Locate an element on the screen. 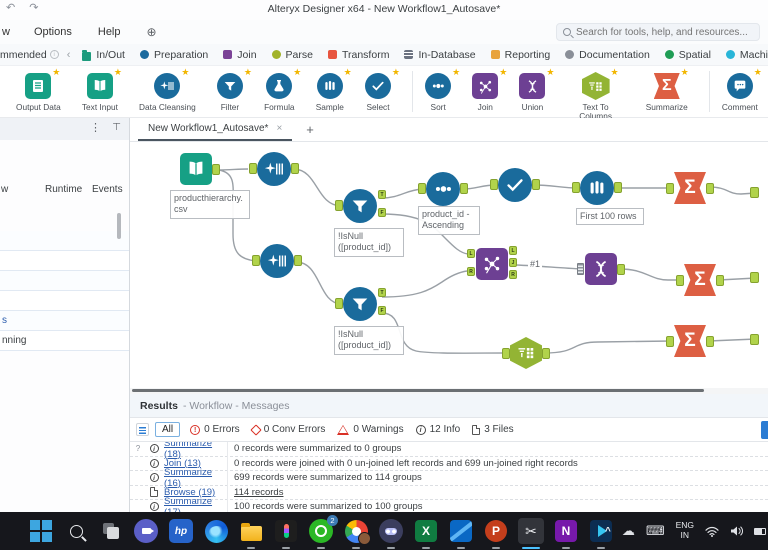 The width and height of the screenshot is (768, 550). tool-summarize: ★ Σ Summarize is located at coordinates (667, 89).